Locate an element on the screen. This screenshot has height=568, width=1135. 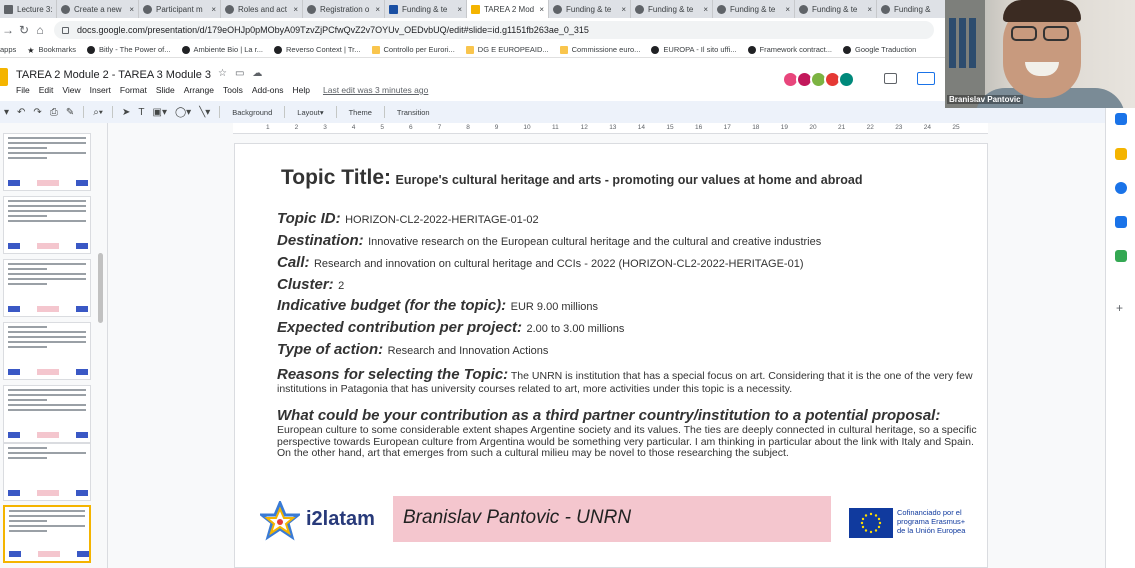
select-cursor-icon: ➤ is located at coordinates (126, 112).